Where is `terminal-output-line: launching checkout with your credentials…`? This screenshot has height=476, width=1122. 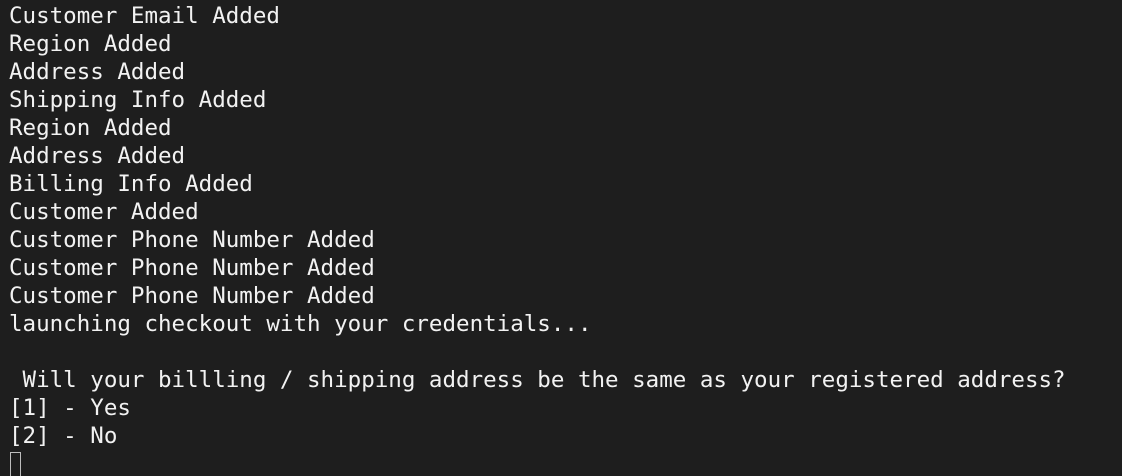 terminal-output-line: launching checkout with your credentials… is located at coordinates (300, 324).